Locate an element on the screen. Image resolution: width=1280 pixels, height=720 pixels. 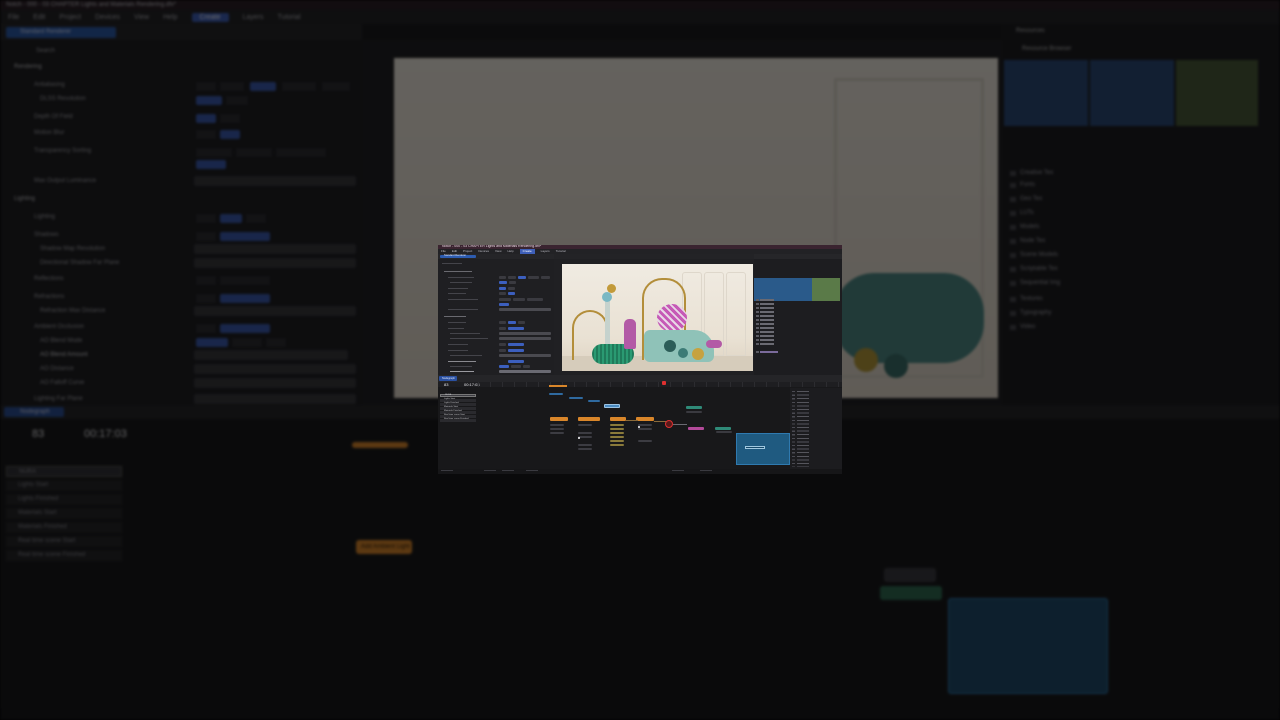
group-inner-node is located at coordinates (755, 447).